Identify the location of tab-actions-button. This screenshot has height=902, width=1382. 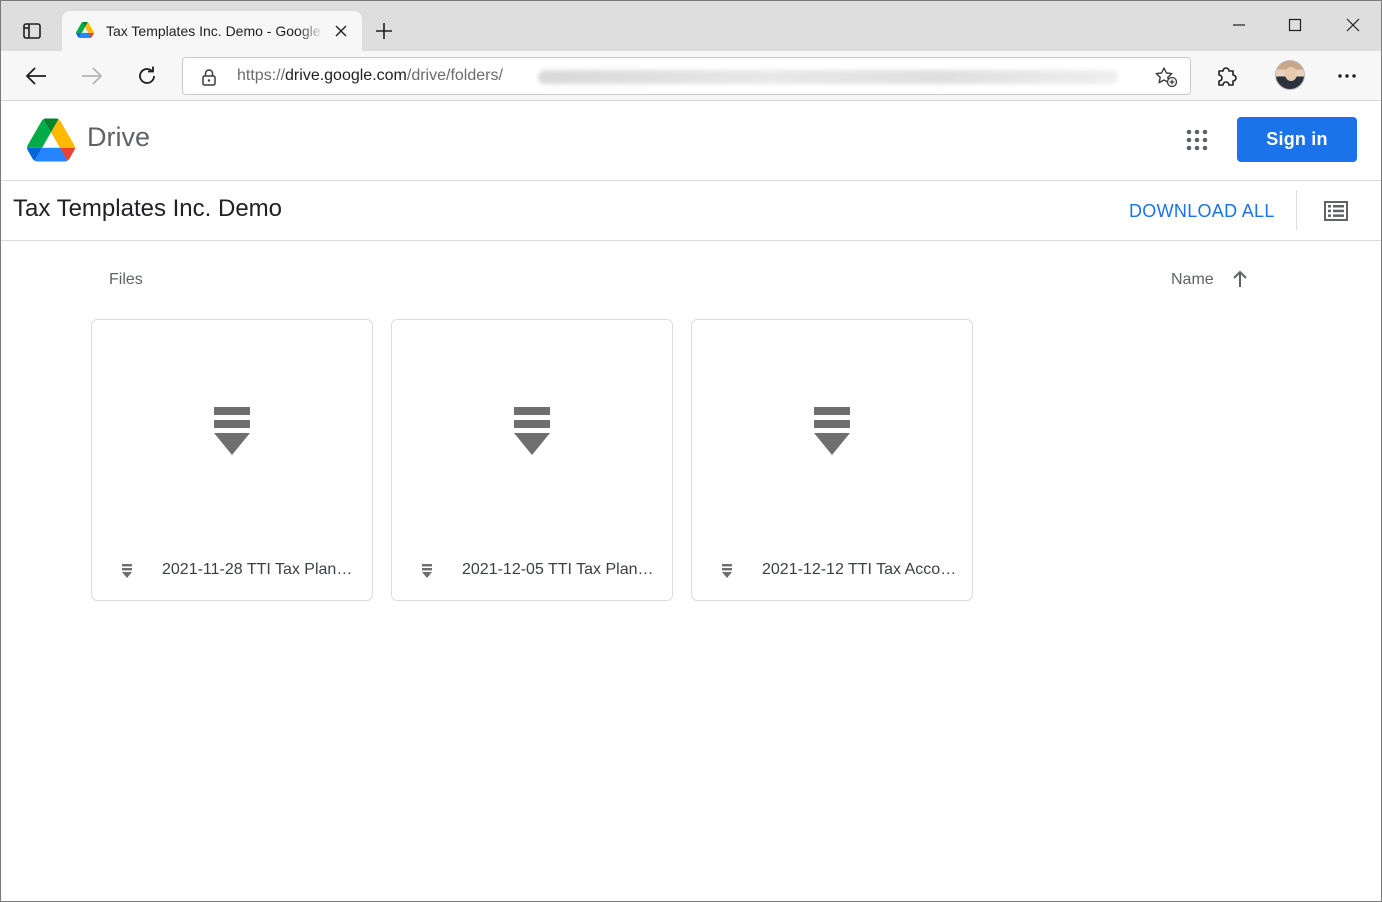
(32, 31).